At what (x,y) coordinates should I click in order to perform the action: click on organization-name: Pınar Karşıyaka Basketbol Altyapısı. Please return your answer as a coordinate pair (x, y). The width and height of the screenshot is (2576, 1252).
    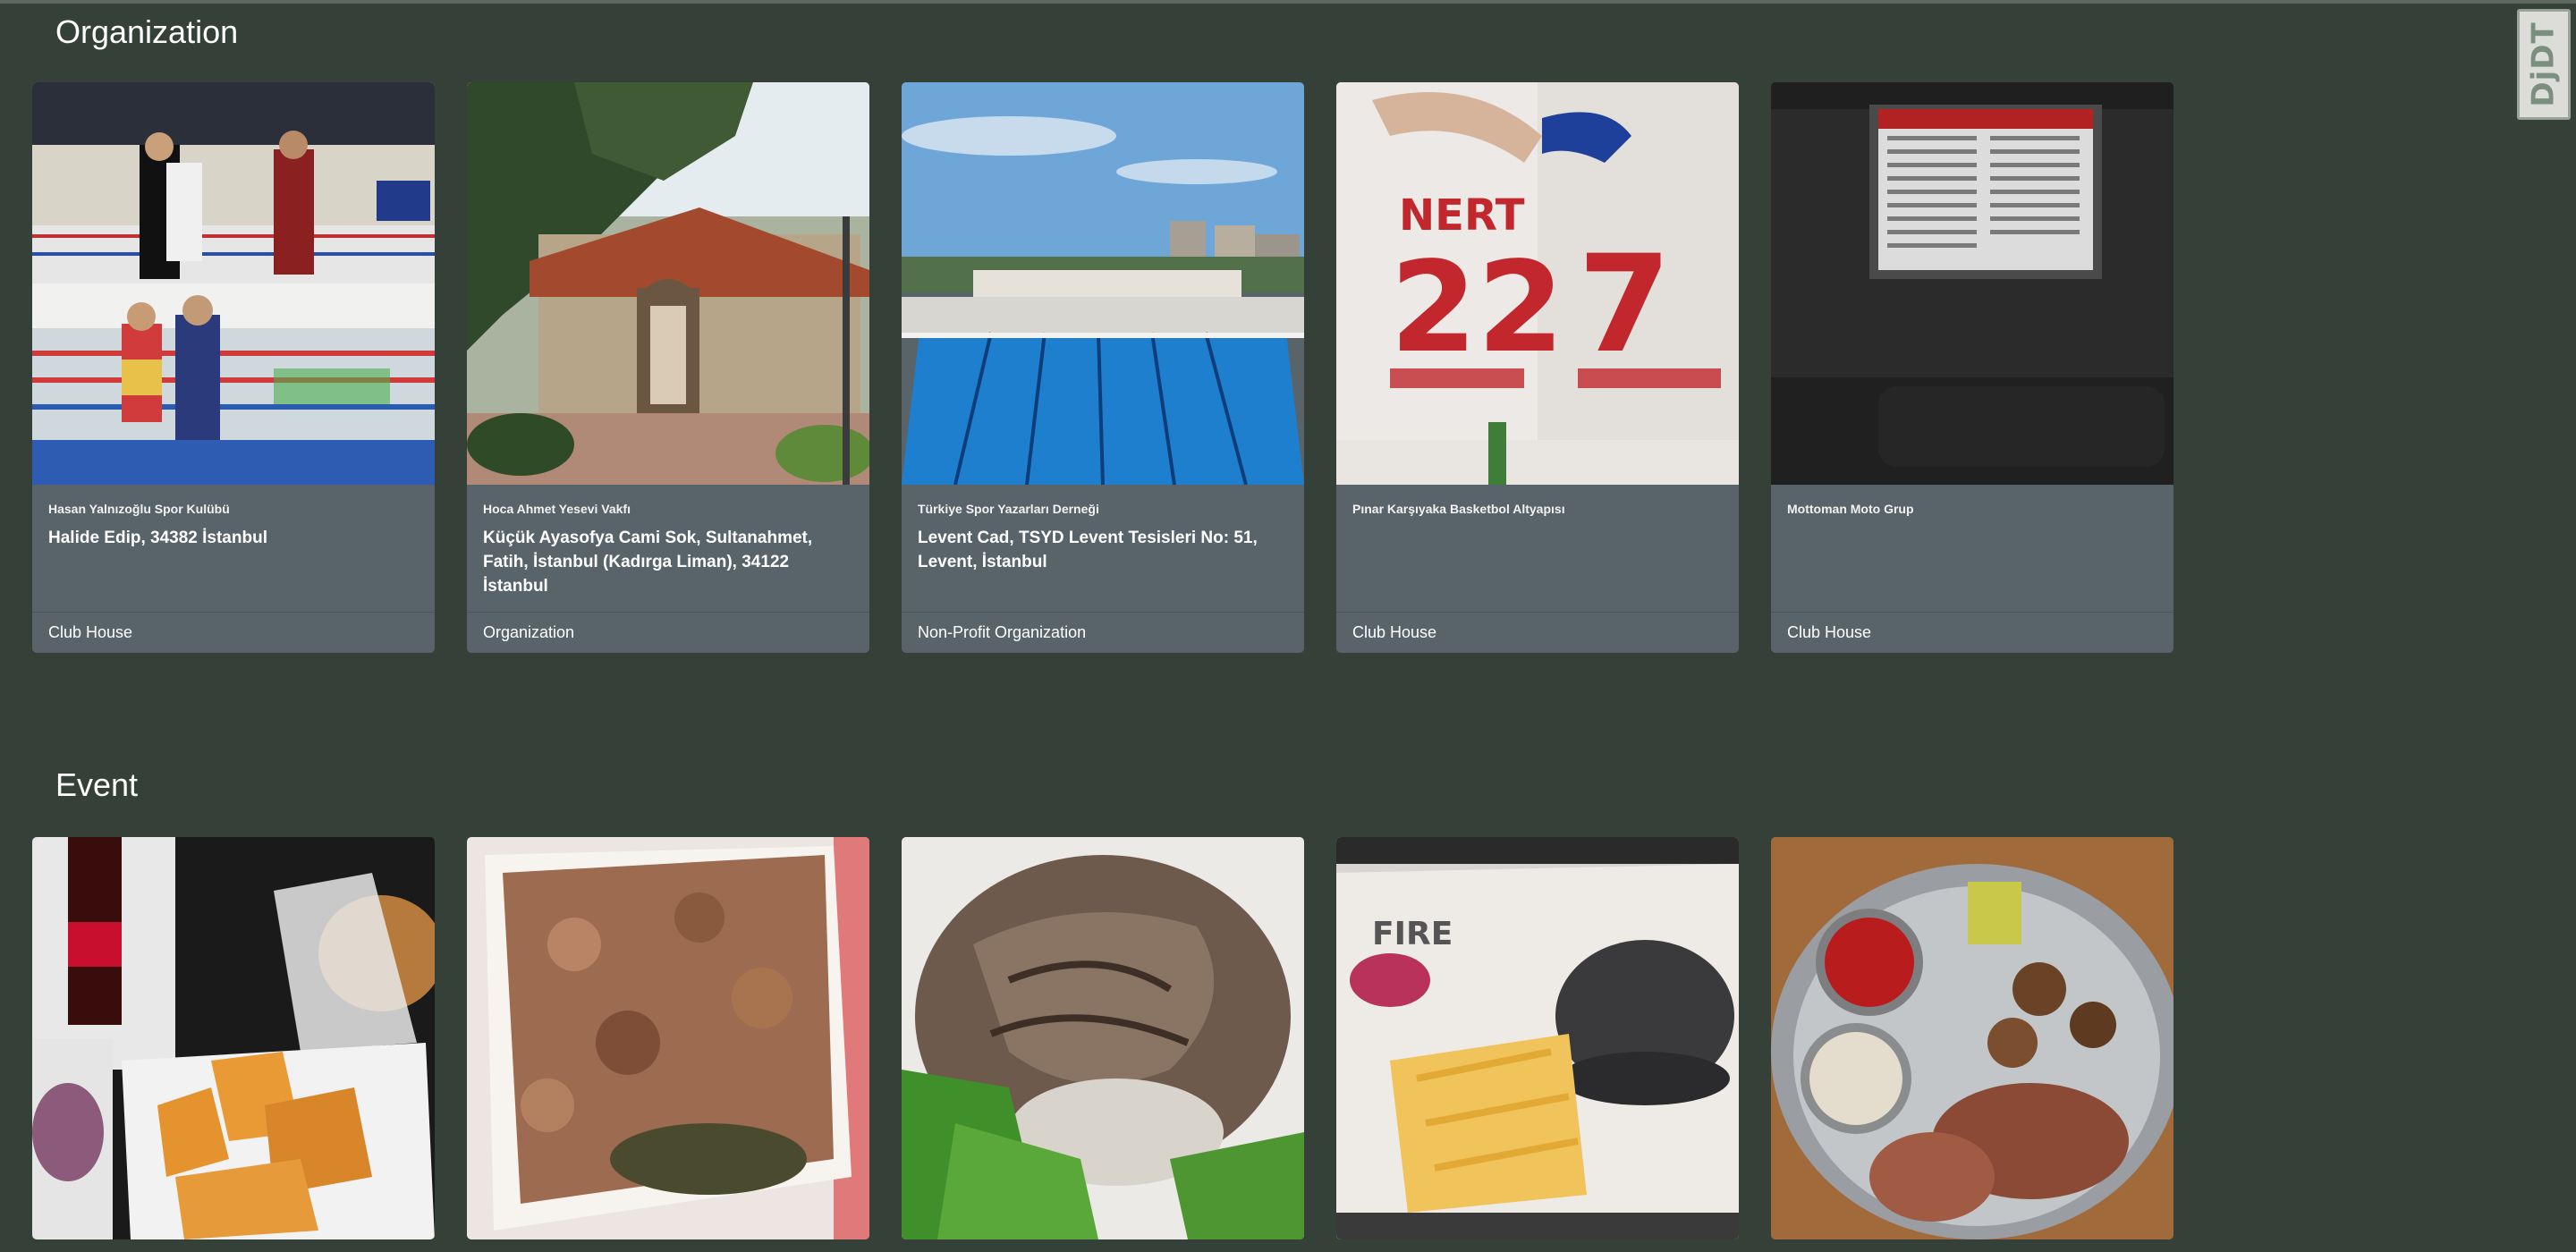
    Looking at the image, I should click on (1458, 509).